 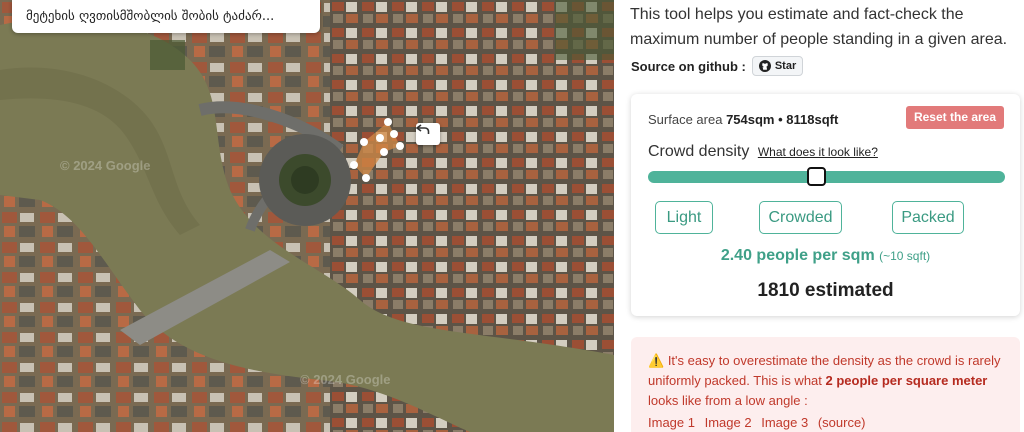 I want to click on undo-button, so click(x=428, y=134).